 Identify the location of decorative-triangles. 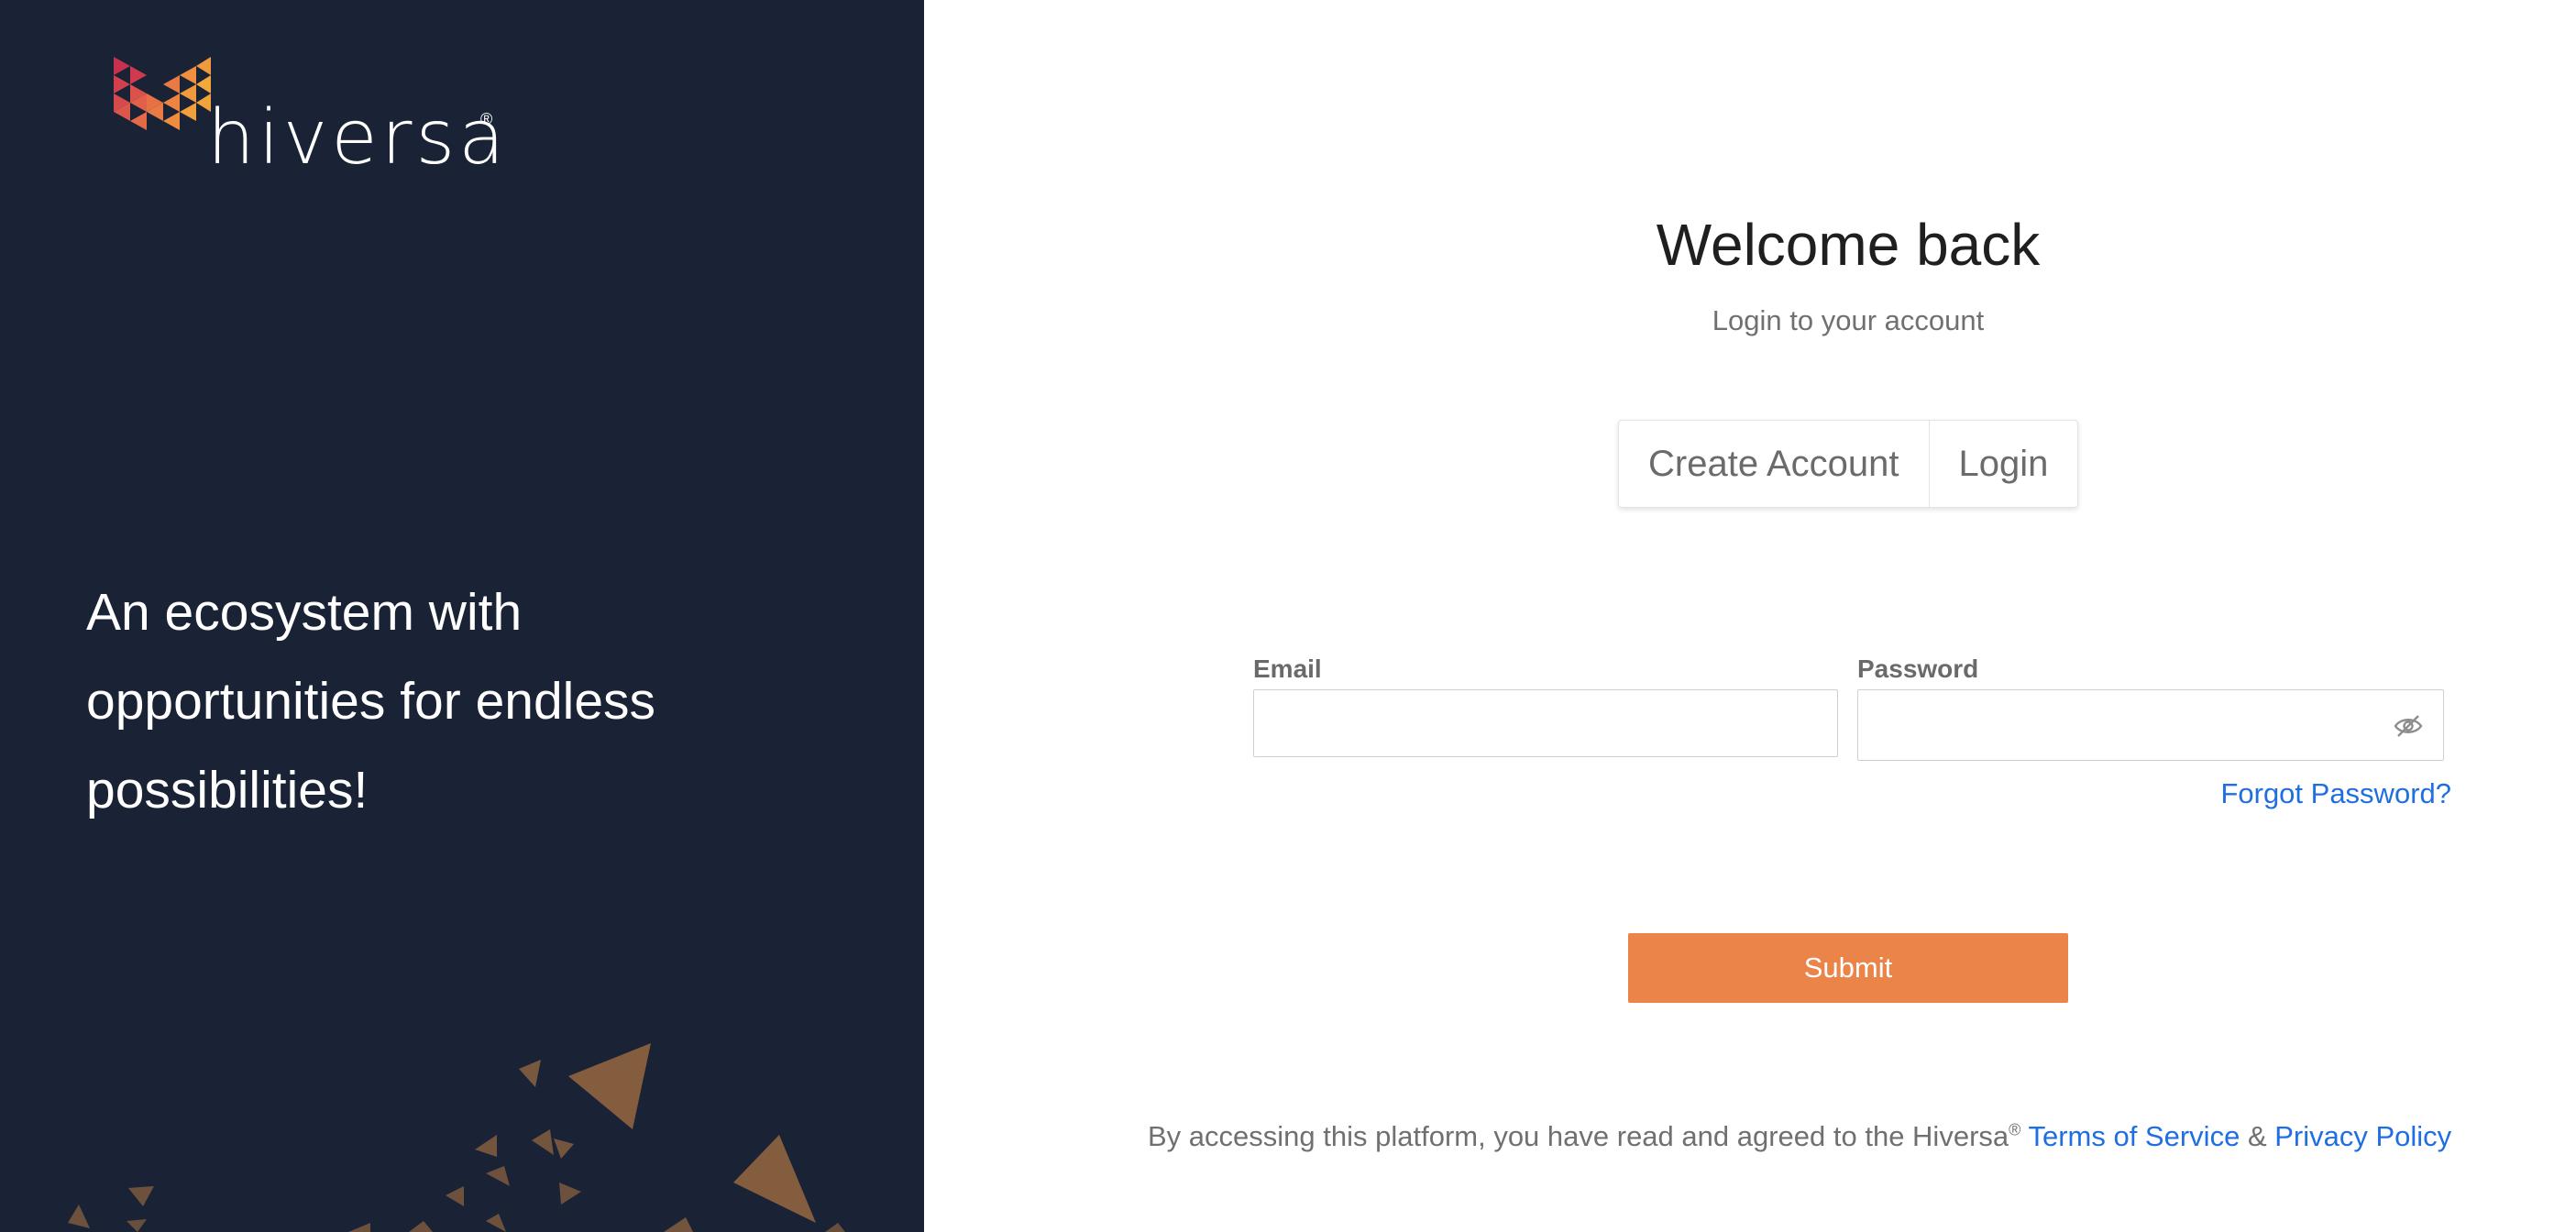
(457, 1137).